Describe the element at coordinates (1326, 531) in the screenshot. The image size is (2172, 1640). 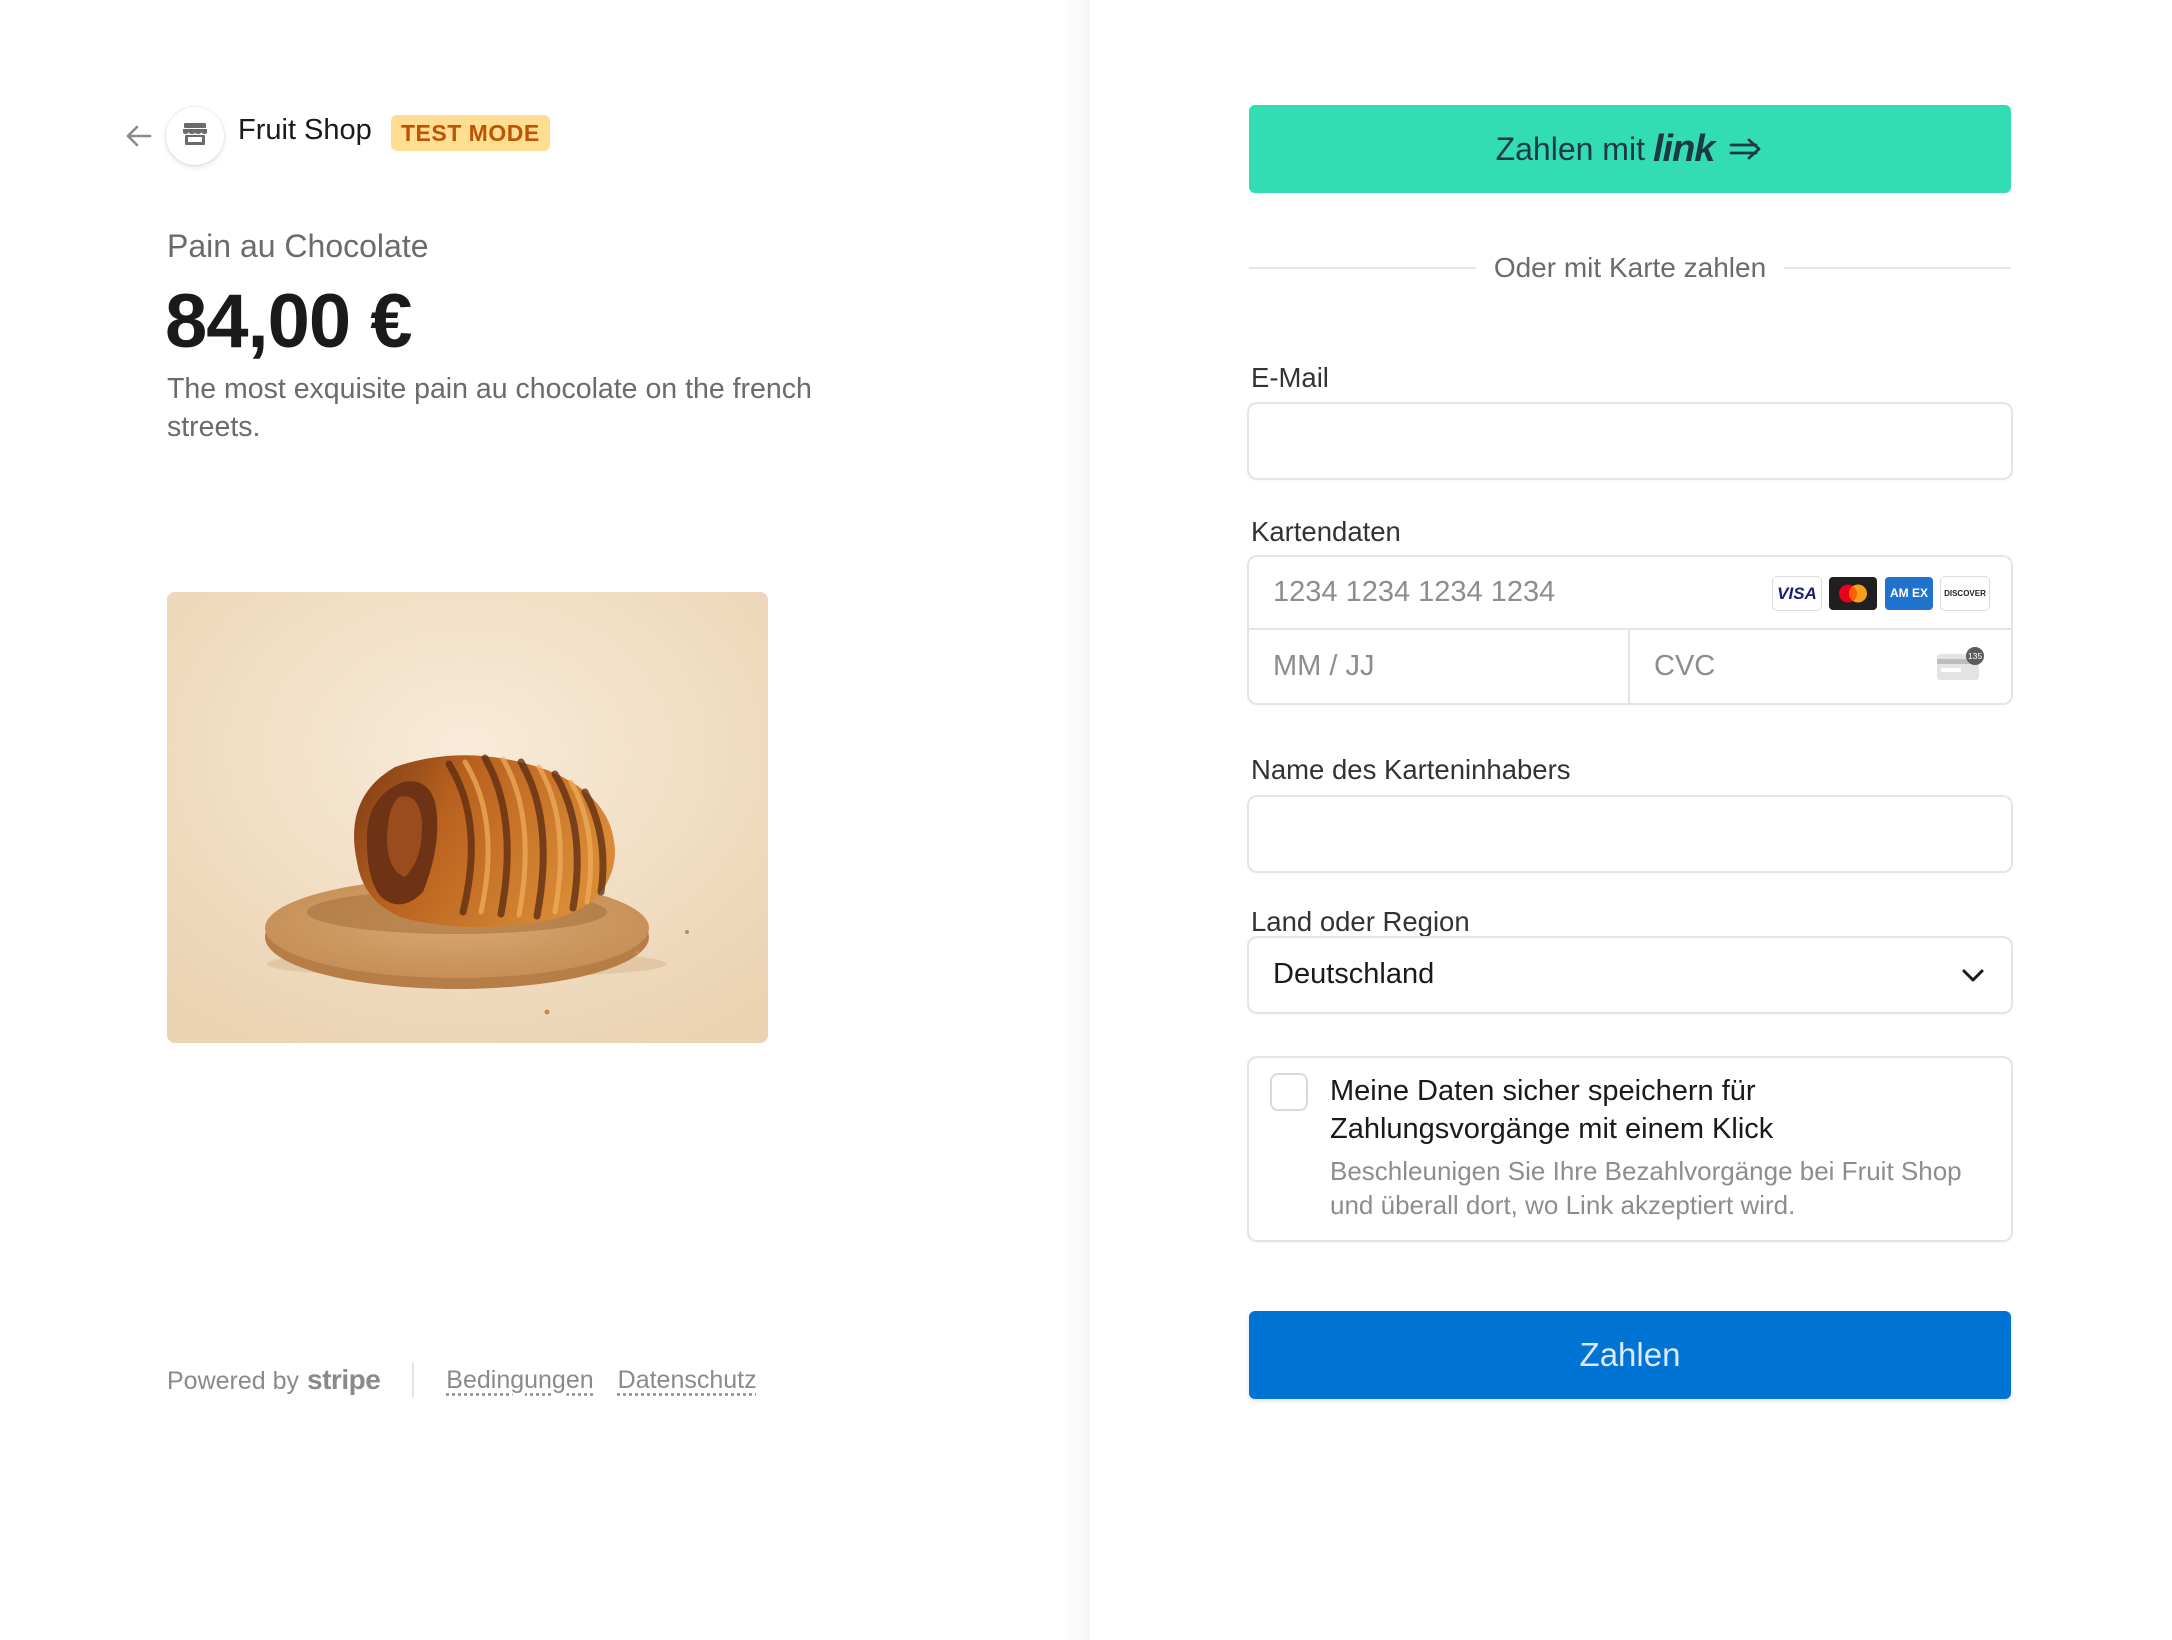
I see `card-details-label: Kartendaten` at that location.